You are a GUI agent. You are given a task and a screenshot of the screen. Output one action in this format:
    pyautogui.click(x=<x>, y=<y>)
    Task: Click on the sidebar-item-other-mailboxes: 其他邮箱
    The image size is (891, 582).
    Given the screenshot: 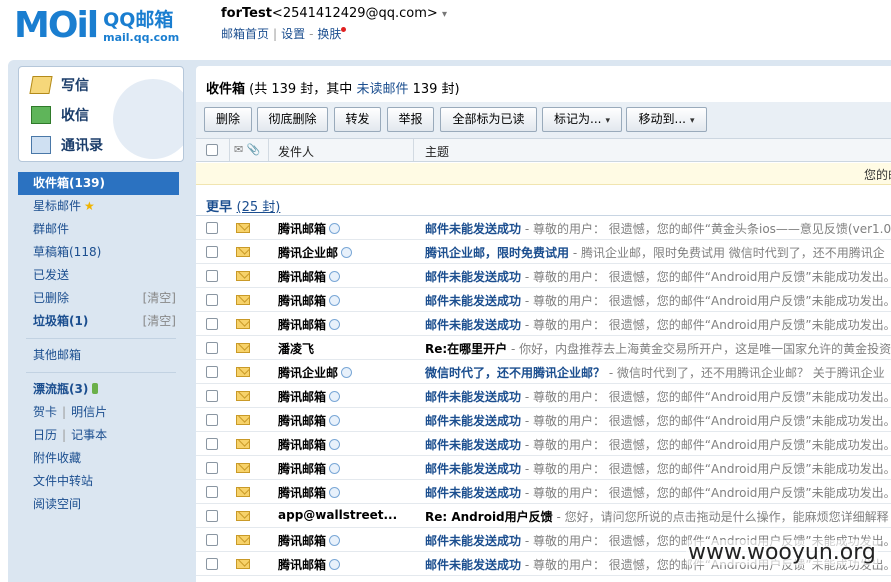 What is the action you would take?
    pyautogui.click(x=101, y=355)
    